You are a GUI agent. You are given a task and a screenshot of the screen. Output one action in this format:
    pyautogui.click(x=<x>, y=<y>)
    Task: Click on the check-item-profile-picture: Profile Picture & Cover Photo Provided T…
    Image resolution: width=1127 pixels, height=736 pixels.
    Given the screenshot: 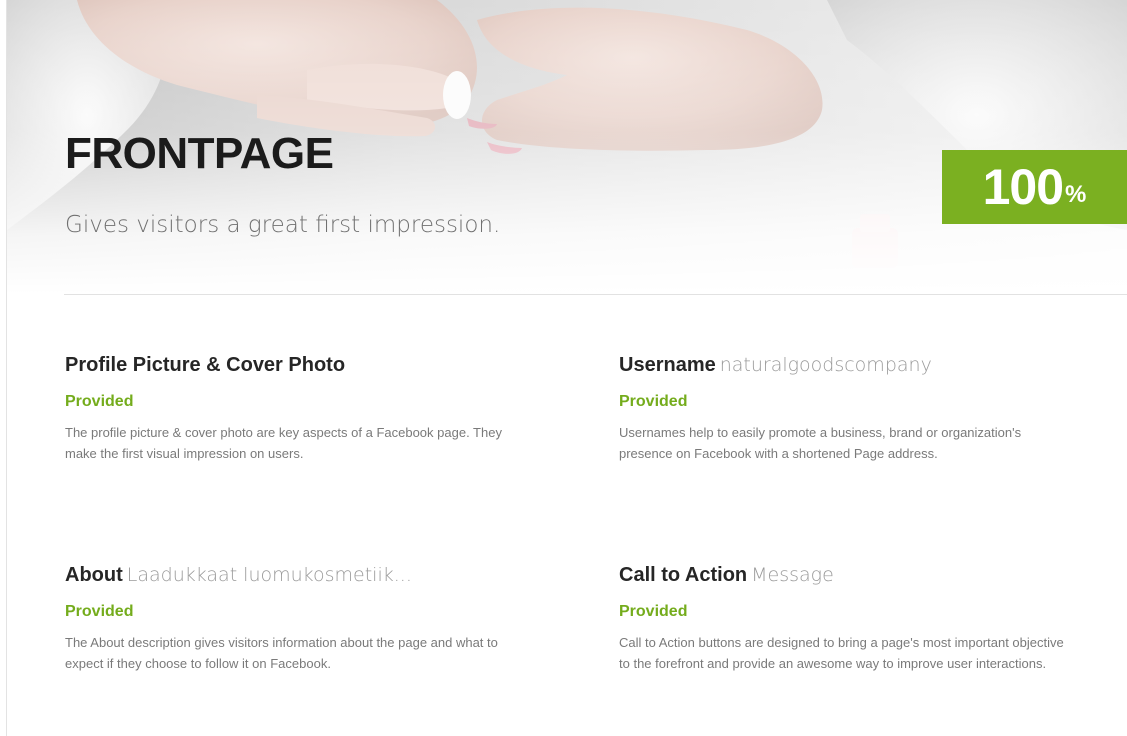 What is the action you would take?
    pyautogui.click(x=290, y=408)
    